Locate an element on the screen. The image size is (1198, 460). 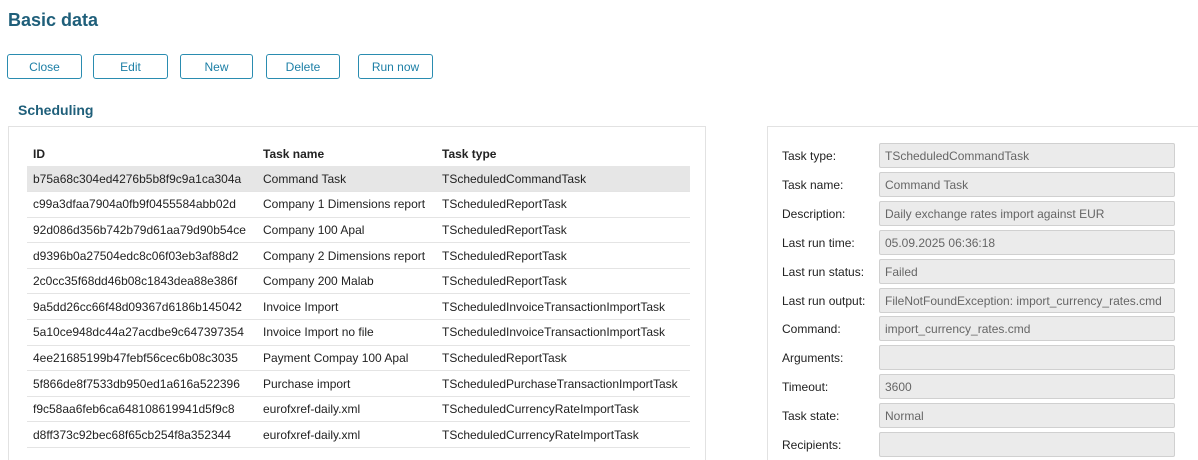
cell-id: b75a68c304ed4276b5b8f9c9a1ca304a is located at coordinates (142, 179).